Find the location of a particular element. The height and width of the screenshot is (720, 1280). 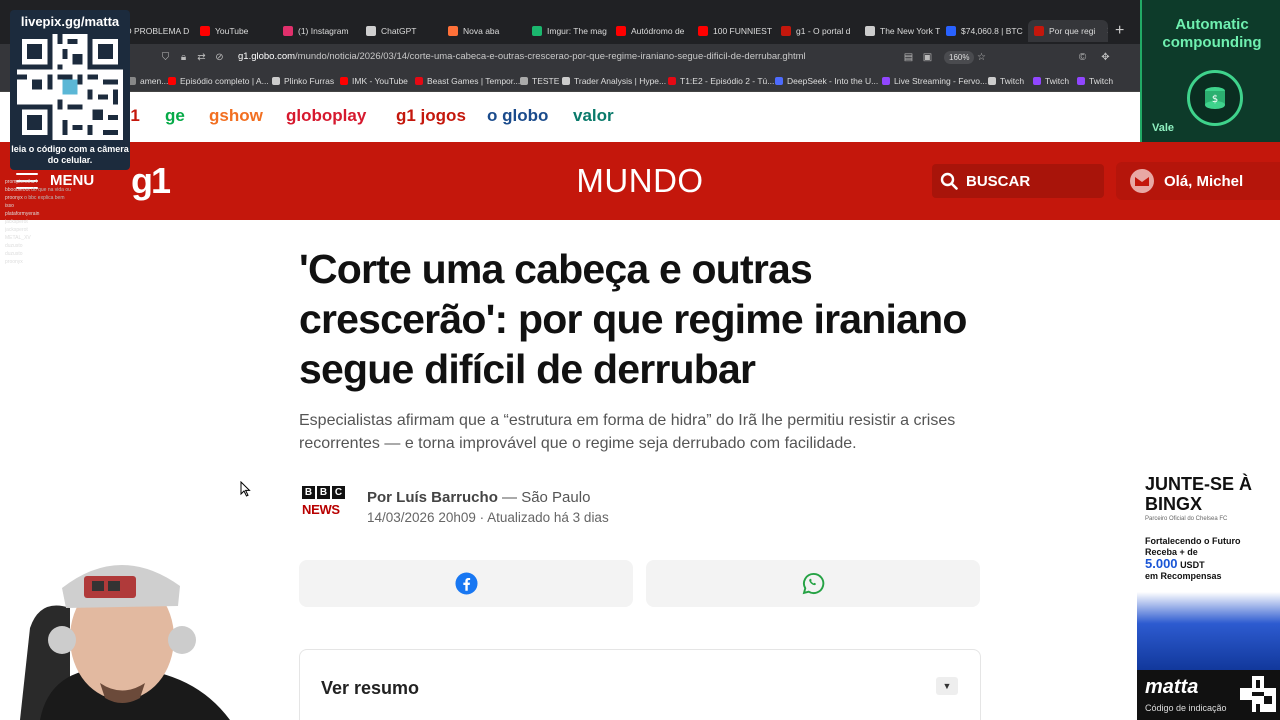

whatsapp-icon is located at coordinates (813, 583).